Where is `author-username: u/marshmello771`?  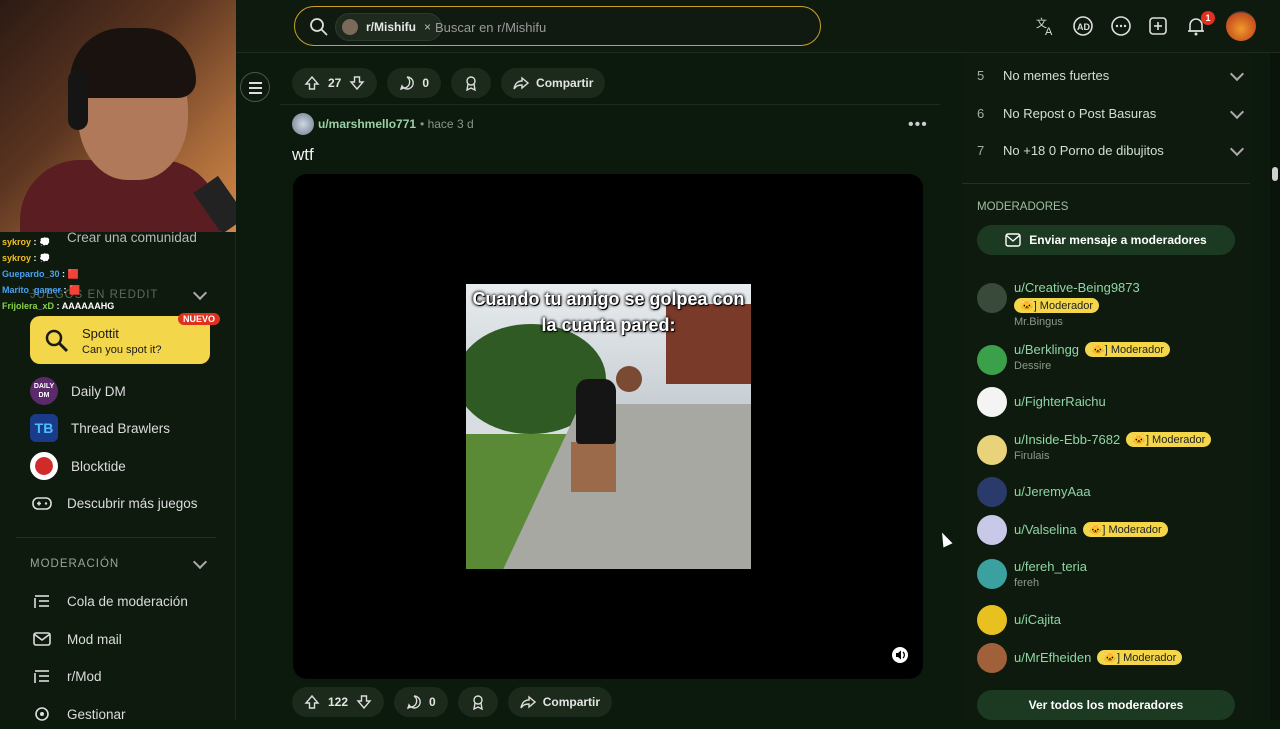
author-username: u/marshmello771 is located at coordinates (367, 124).